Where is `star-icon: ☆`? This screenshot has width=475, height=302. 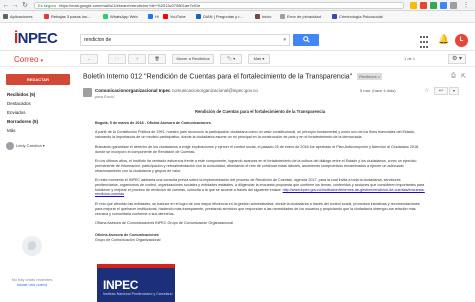 star-icon: ☆ is located at coordinates (426, 90).